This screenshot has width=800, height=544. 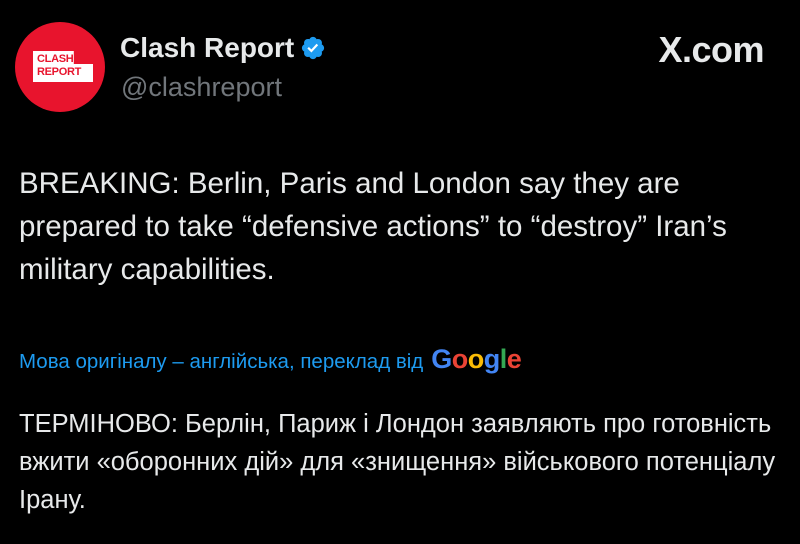 I want to click on avatar-logo-clash: CLASH, so click(x=55, y=59).